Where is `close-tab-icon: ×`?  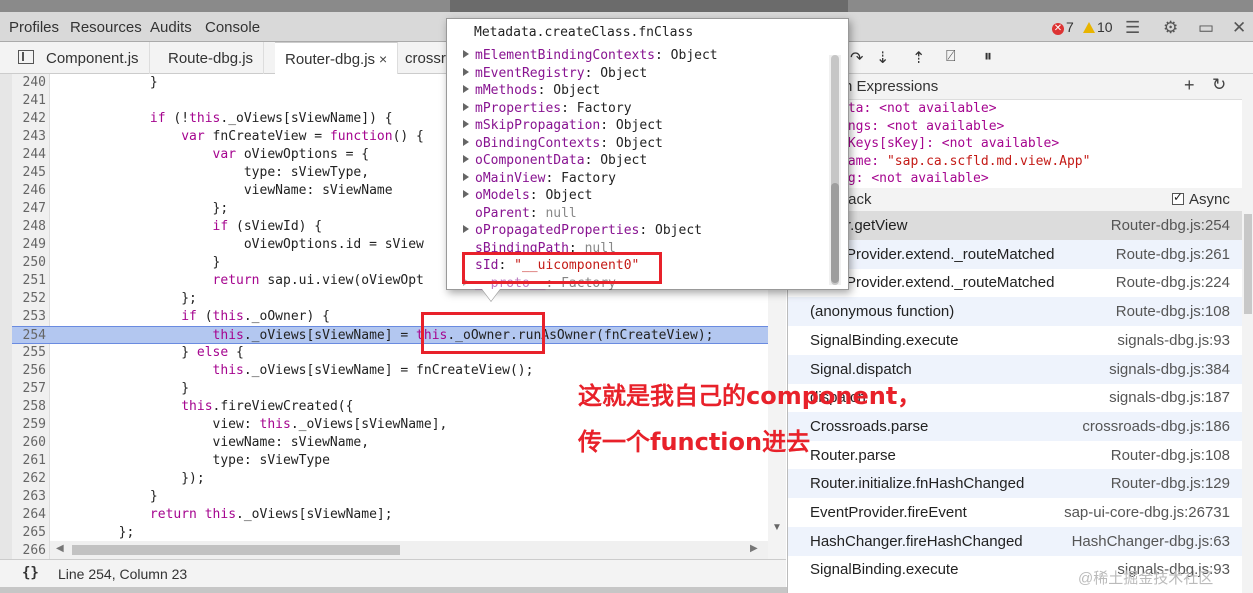 close-tab-icon: × is located at coordinates (383, 59).